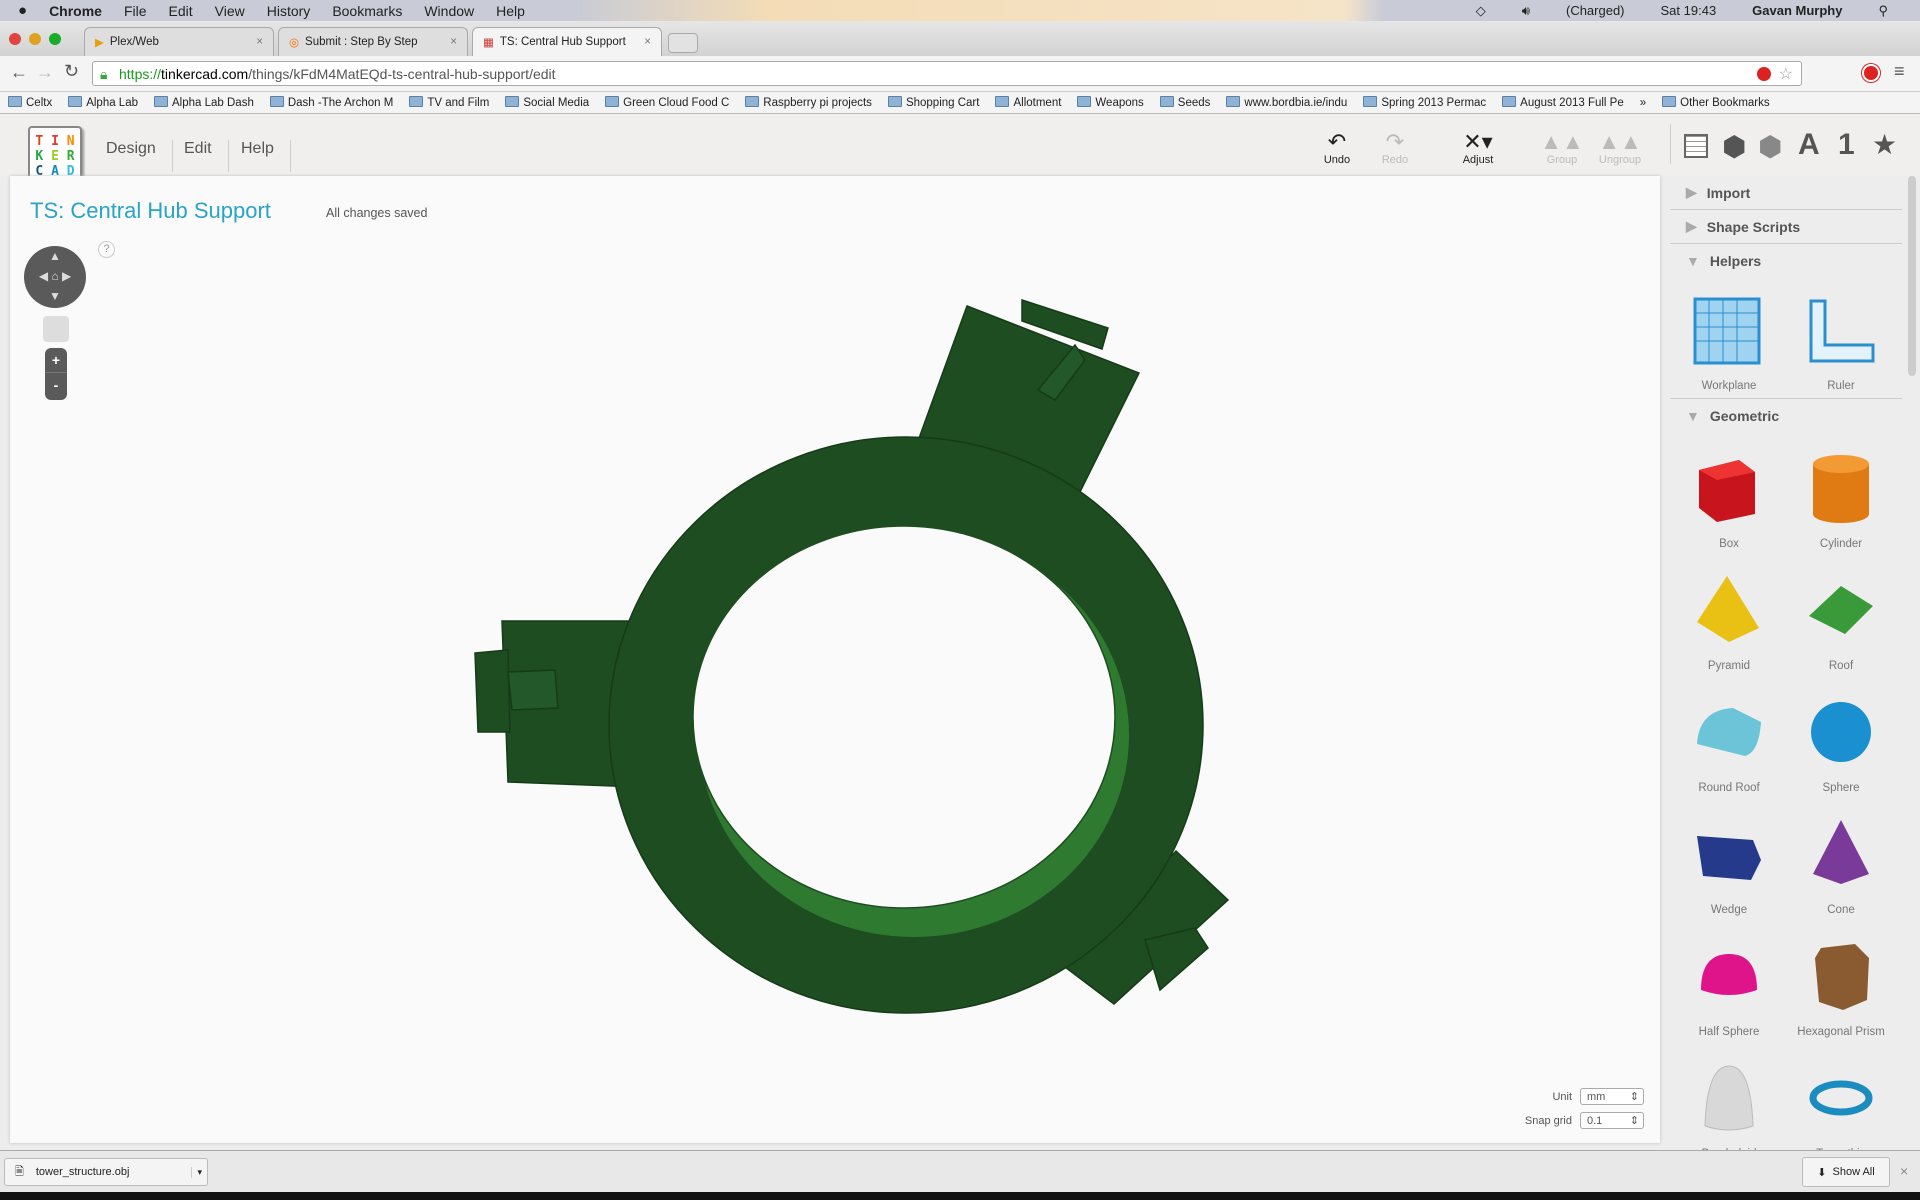 Image resolution: width=1920 pixels, height=1200 pixels. I want to click on shape-label: Sphere, so click(1841, 788).